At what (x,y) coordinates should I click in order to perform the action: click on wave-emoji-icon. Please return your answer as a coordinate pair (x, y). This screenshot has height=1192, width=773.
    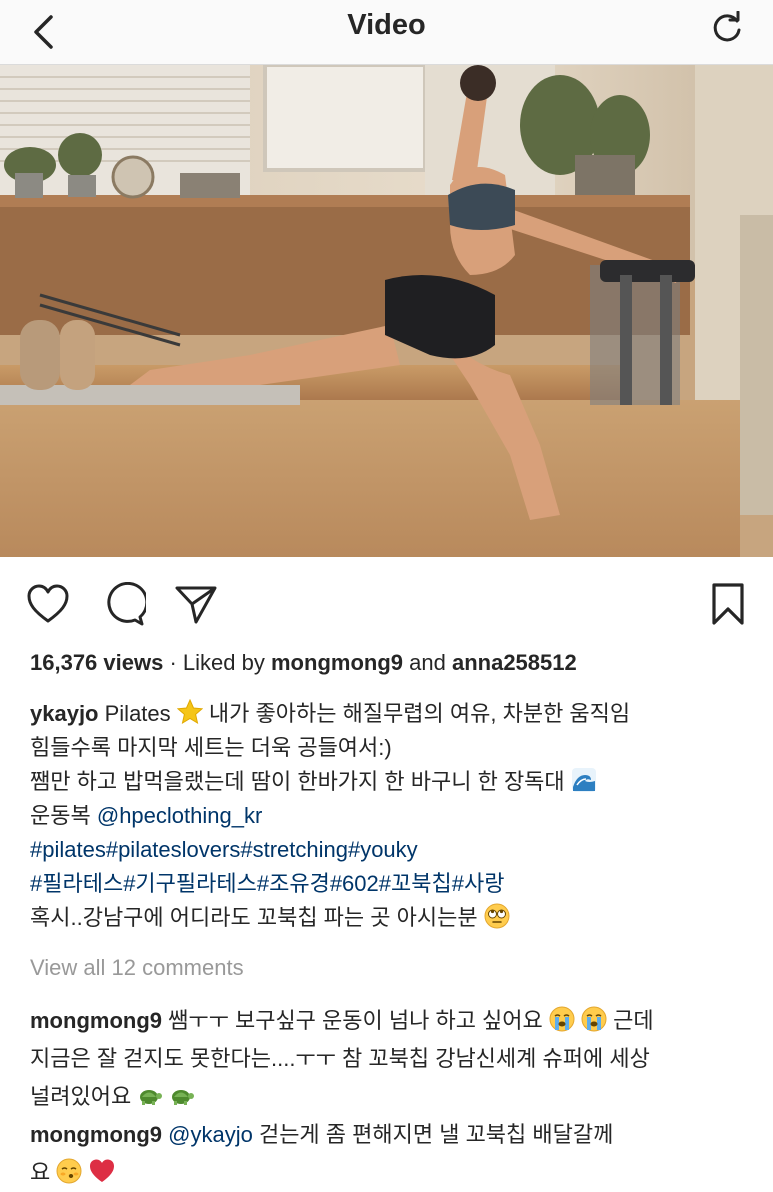
    Looking at the image, I should click on (583, 780).